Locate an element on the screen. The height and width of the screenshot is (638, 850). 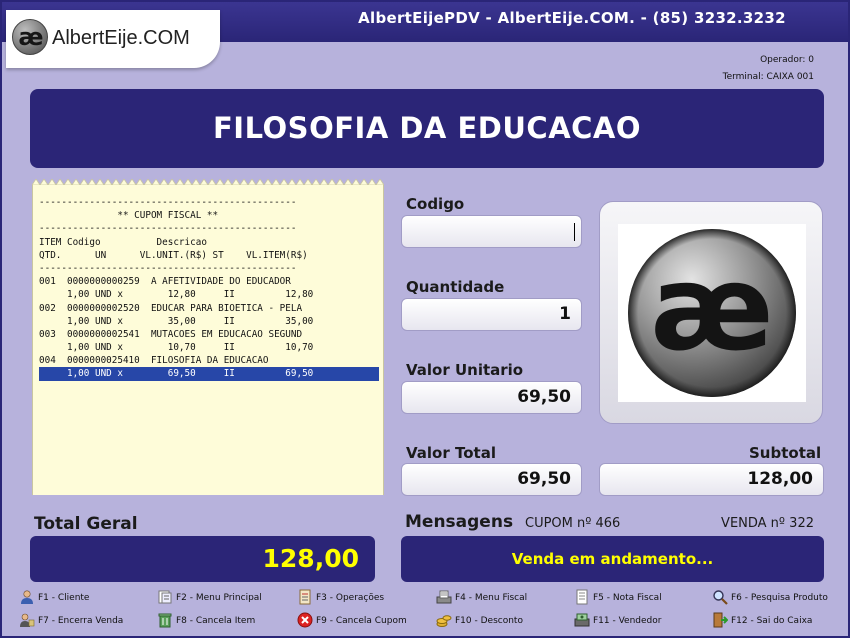
quantidade-field: 1 is located at coordinates (491, 314).